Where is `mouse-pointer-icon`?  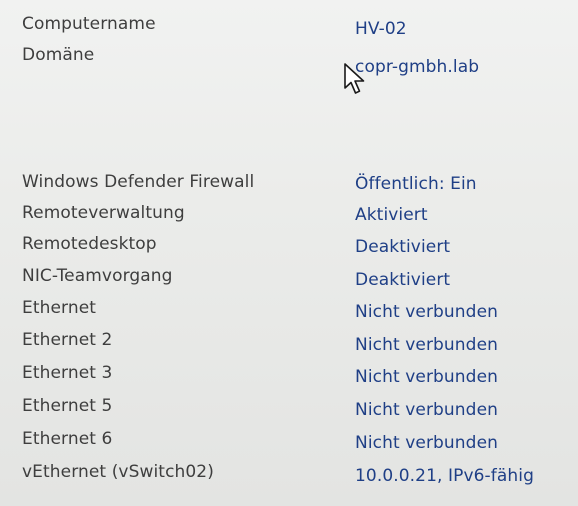 mouse-pointer-icon is located at coordinates (354, 78).